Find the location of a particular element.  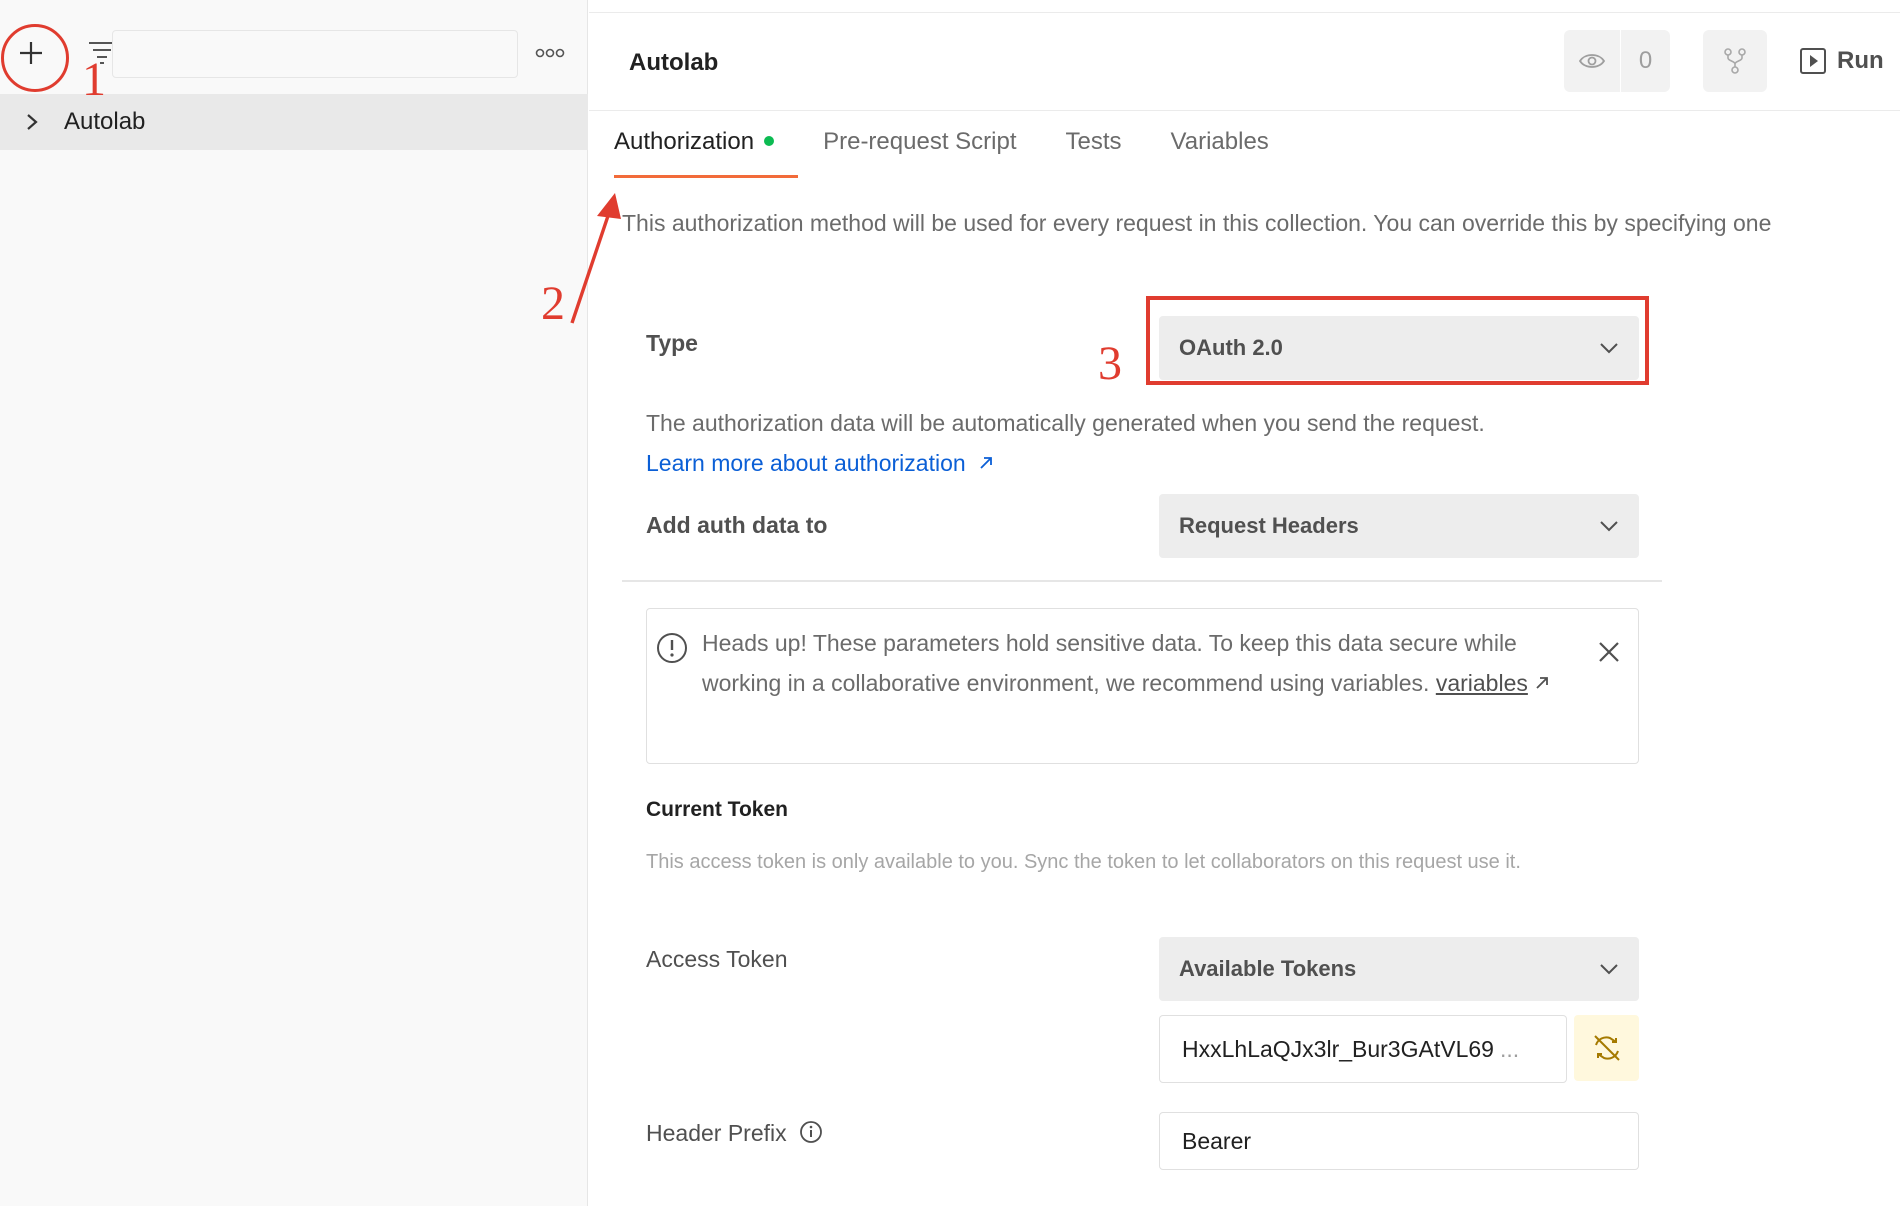

sync-token-button is located at coordinates (1606, 1048).